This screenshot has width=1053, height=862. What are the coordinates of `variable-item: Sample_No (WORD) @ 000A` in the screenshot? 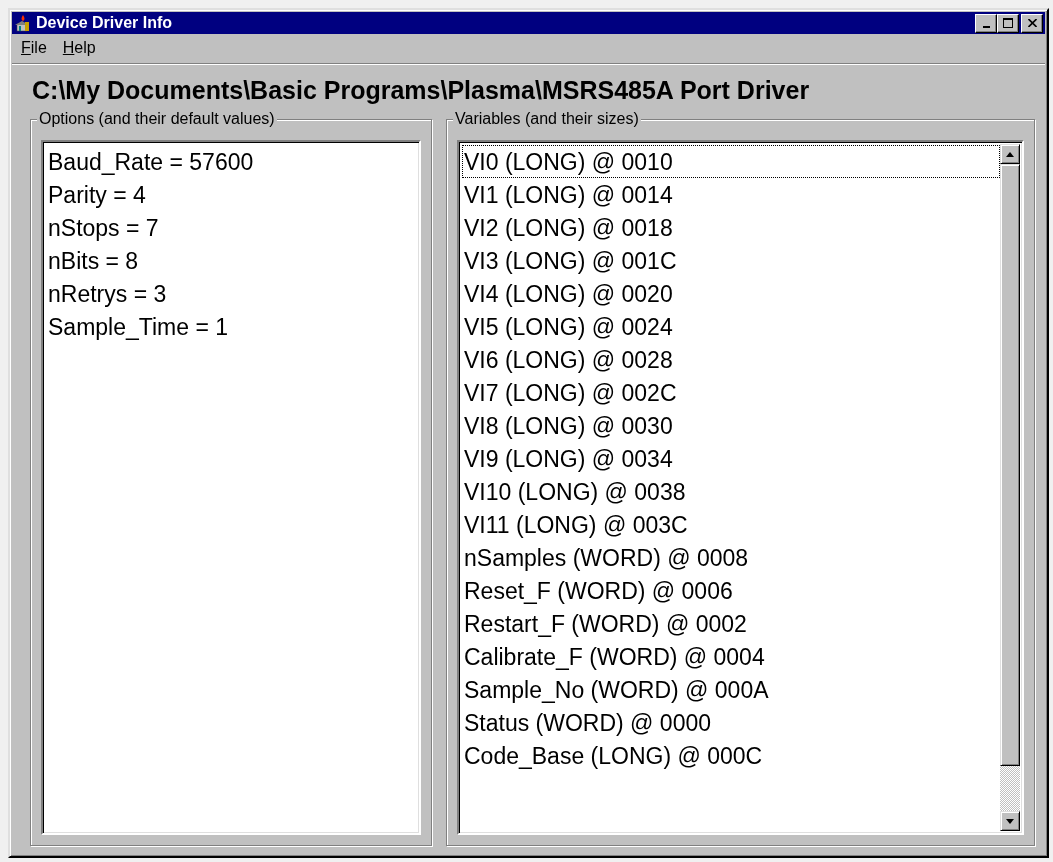 It's located at (731, 689).